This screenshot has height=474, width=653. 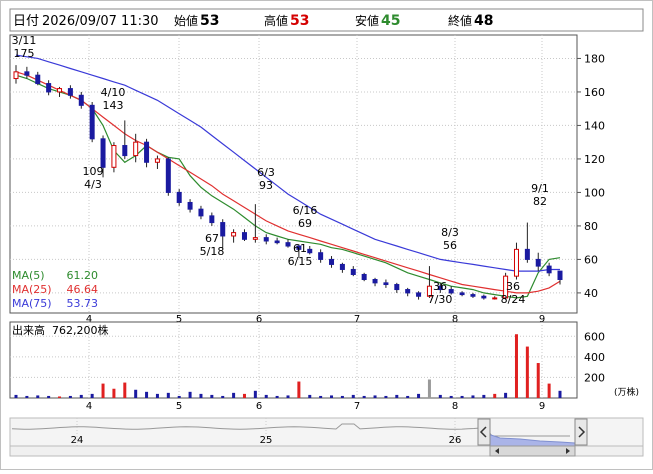 What do you see at coordinates (594, 336) in the screenshot?
I see `volume-y-tick-label: 600` at bounding box center [594, 336].